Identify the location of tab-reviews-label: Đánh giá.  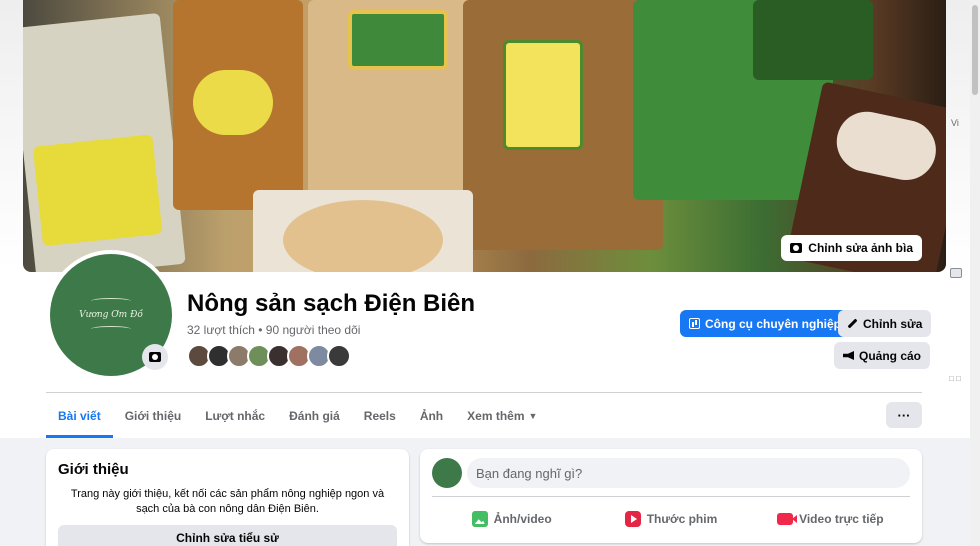
(314, 416).